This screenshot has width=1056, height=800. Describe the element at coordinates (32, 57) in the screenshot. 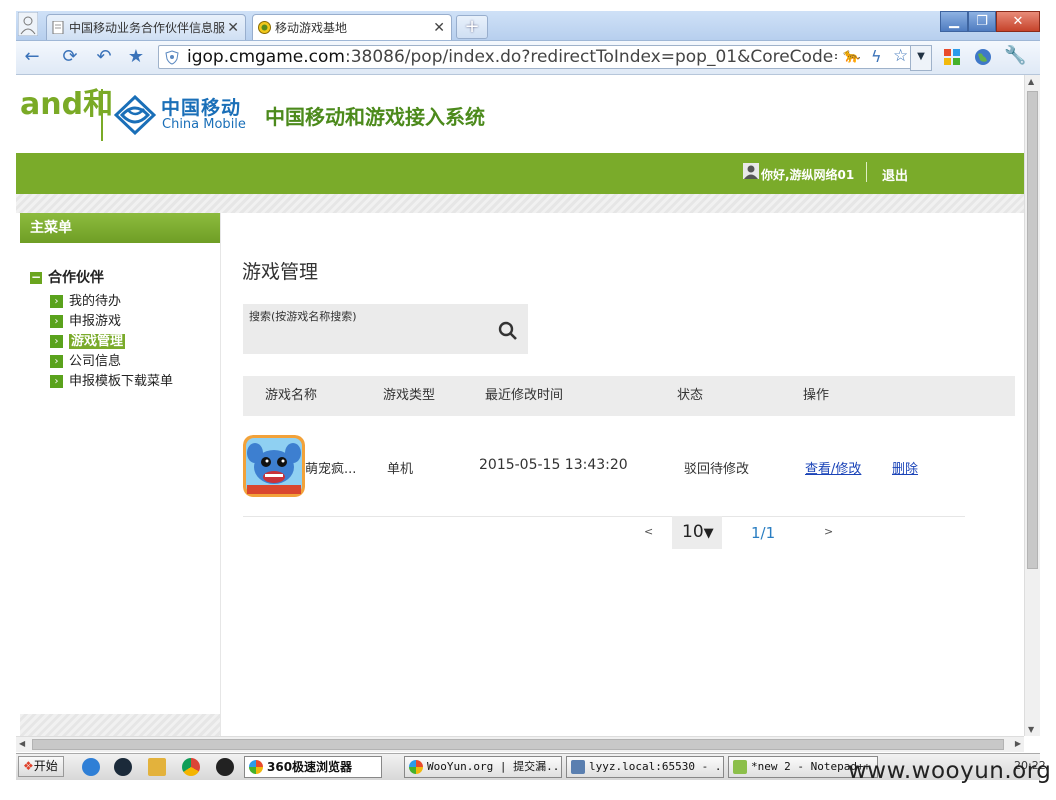

I see `back-icon: ←` at that location.